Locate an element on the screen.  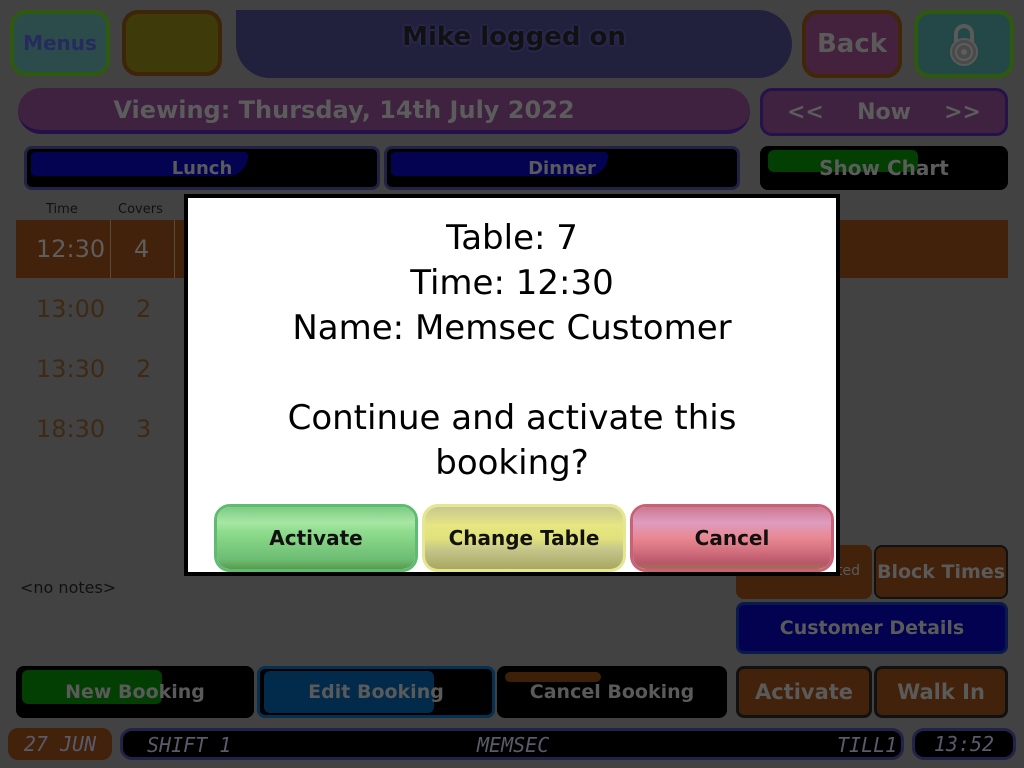
customer-details-label: Customer Details is located at coordinates (872, 628).